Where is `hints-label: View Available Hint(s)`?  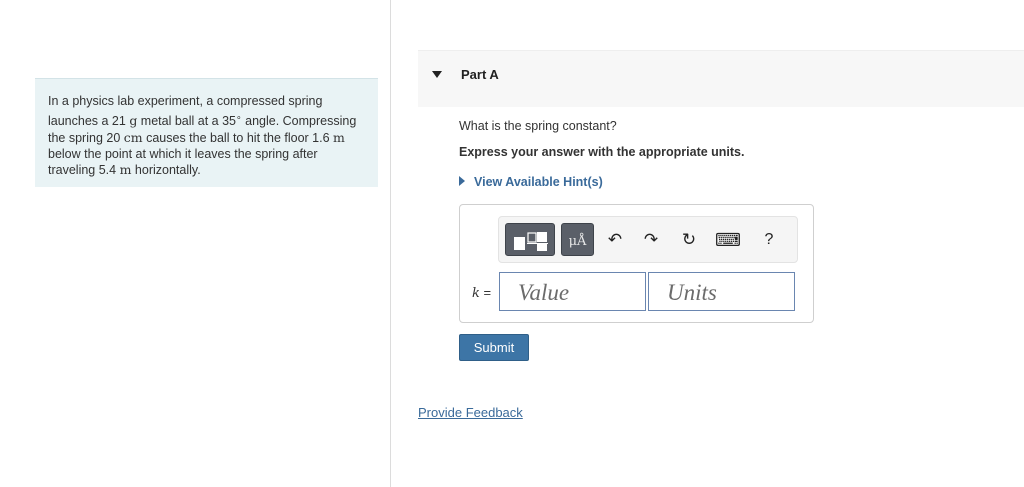 hints-label: View Available Hint(s) is located at coordinates (538, 182).